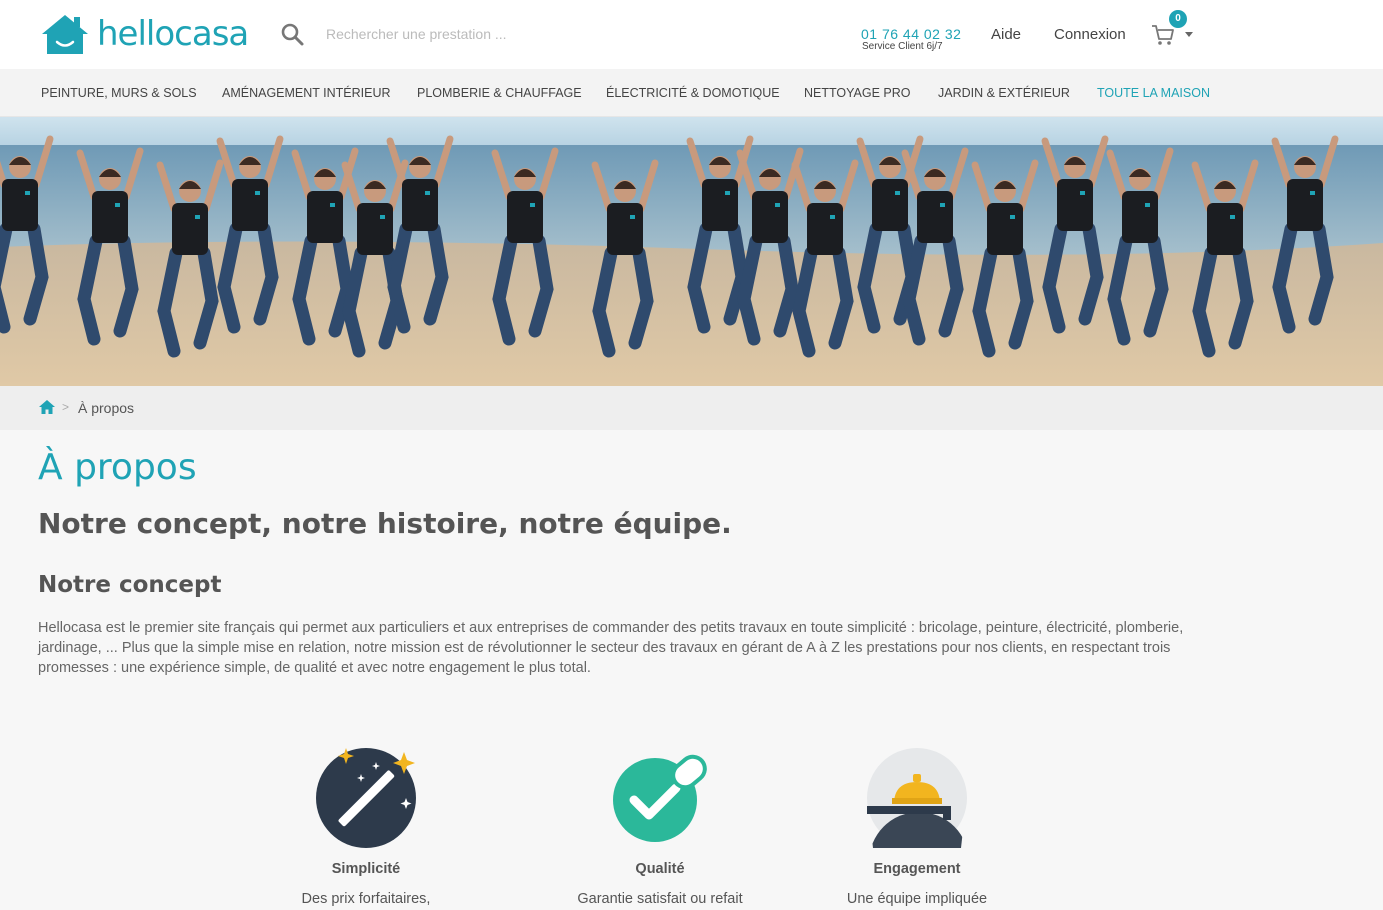  I want to click on feature-simplicite: Simplicité Des prix forfaitaires,, so click(366, 828).